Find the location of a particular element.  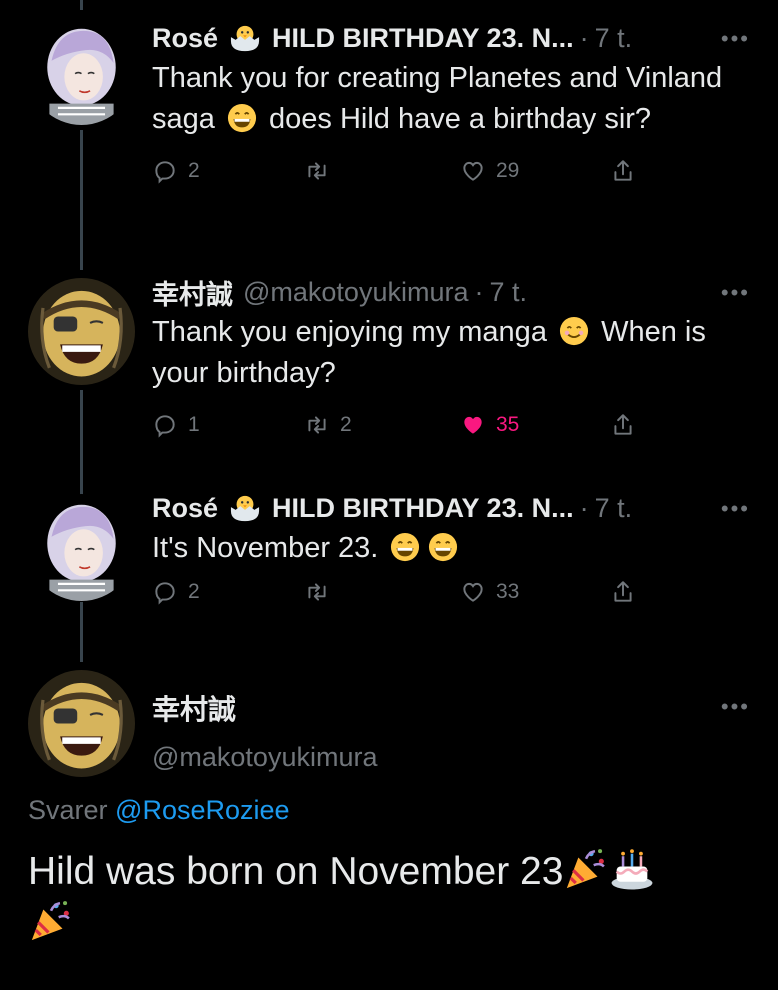

like-count: 33 is located at coordinates (508, 591).